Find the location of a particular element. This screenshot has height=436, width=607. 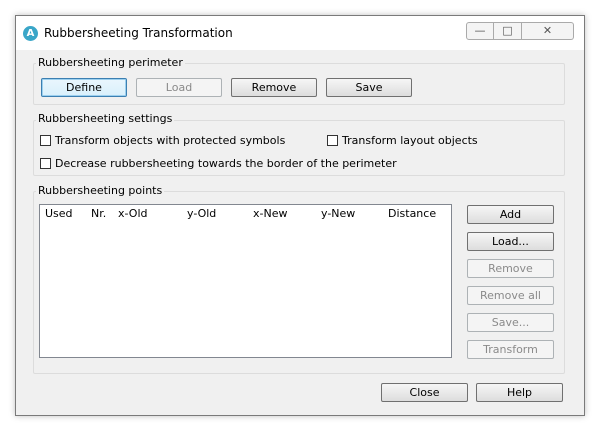

layout-objects-checkbox: Transform layout objects is located at coordinates (402, 141).